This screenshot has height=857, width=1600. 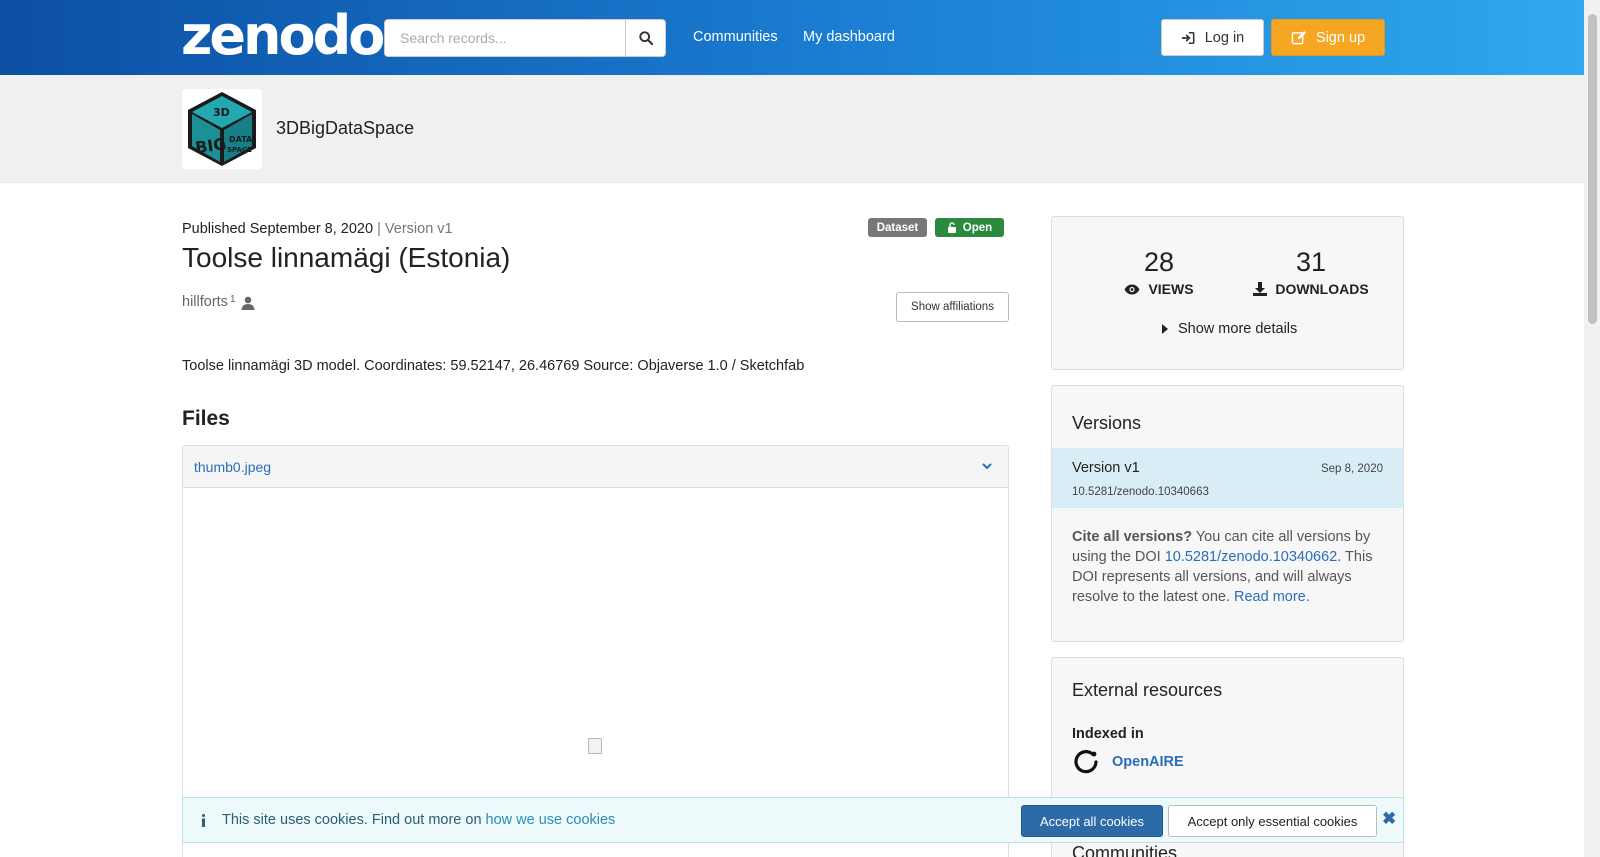 I want to click on file-preview-header: thumb0.jpeg, so click(x=595, y=467).